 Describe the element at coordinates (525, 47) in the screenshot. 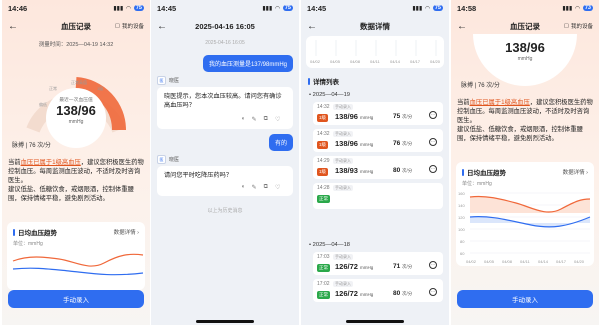

I see `bp-value: 138/96` at that location.